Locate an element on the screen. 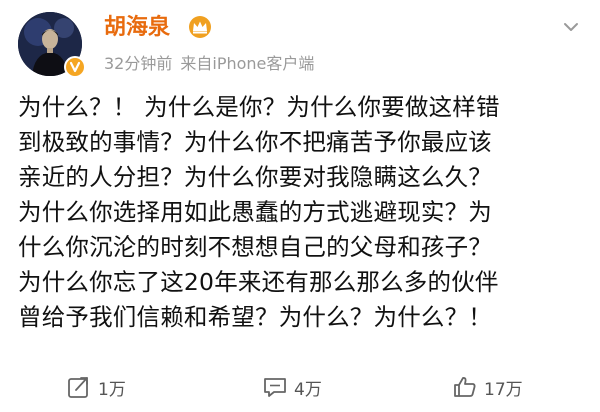 The height and width of the screenshot is (412, 600). post-text-line: 曾给予我们信赖和希望？为什么？为什么？！ is located at coordinates (255, 317).